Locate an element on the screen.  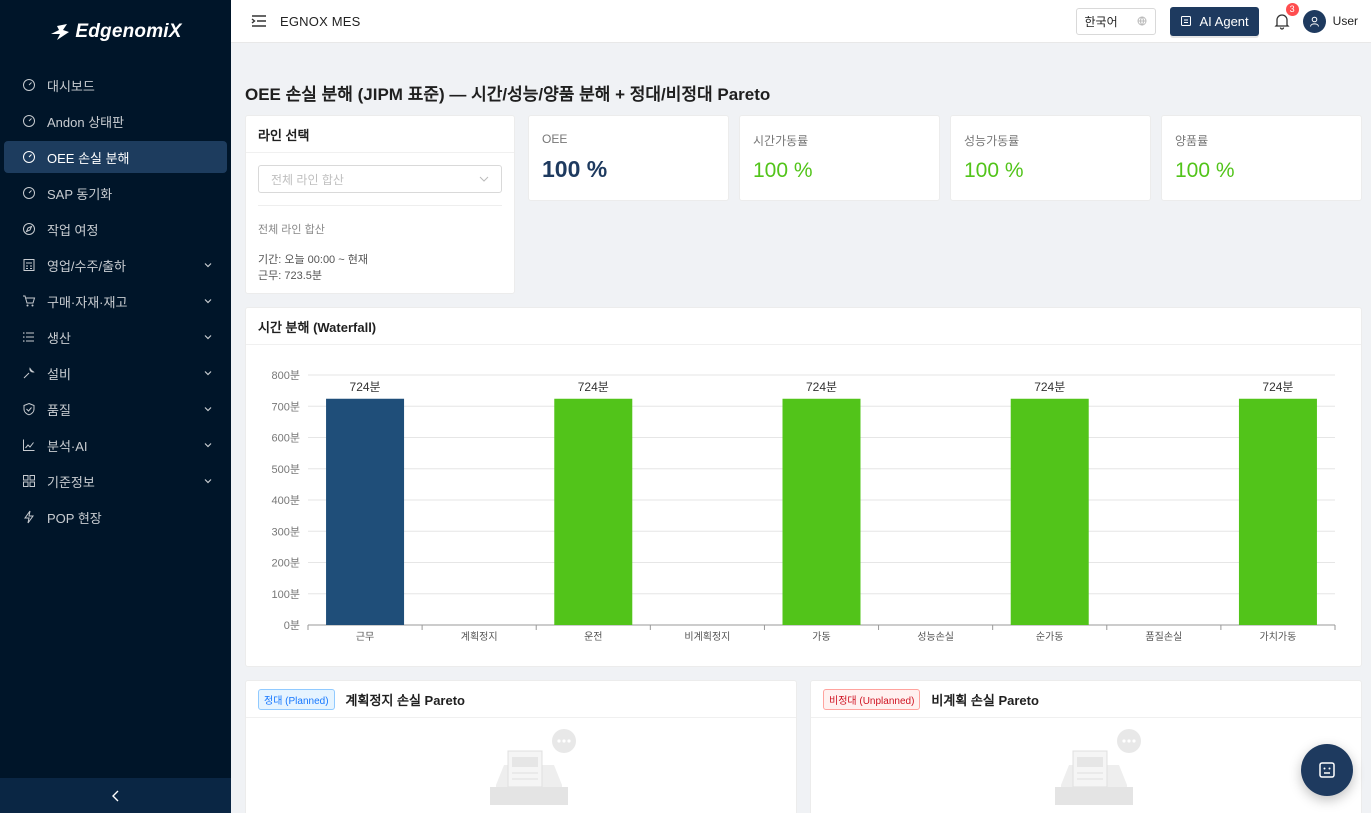
sidebar-item-label: 품질 is located at coordinates (59, 410).